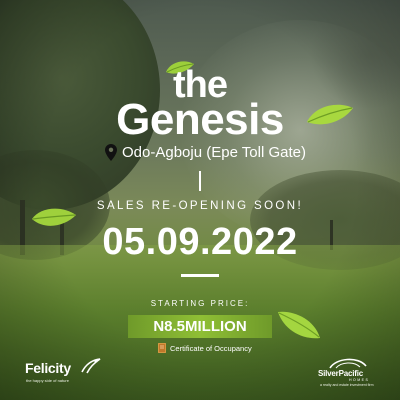 The image size is (400, 400). Describe the element at coordinates (211, 348) in the screenshot. I see `document-type: Certificate of Occupancy` at that location.